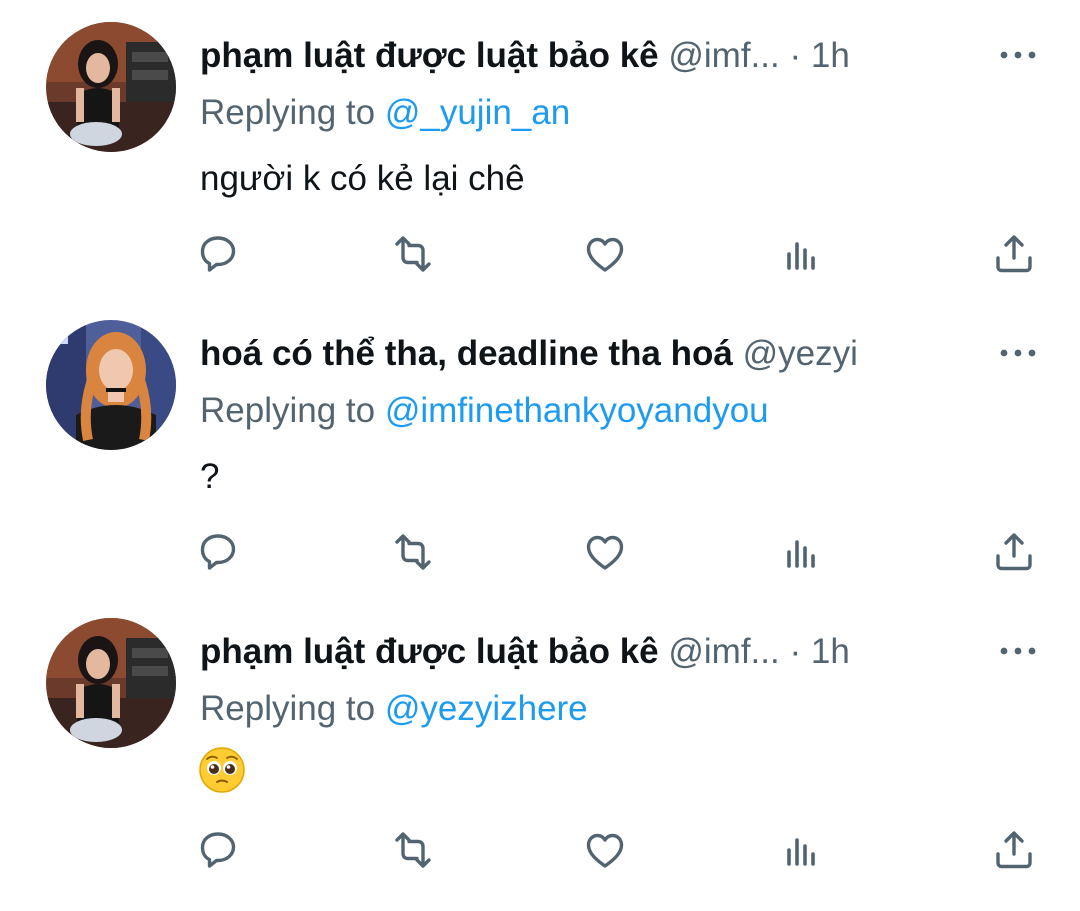  I want to click on tweet-text: ?, so click(210, 476).